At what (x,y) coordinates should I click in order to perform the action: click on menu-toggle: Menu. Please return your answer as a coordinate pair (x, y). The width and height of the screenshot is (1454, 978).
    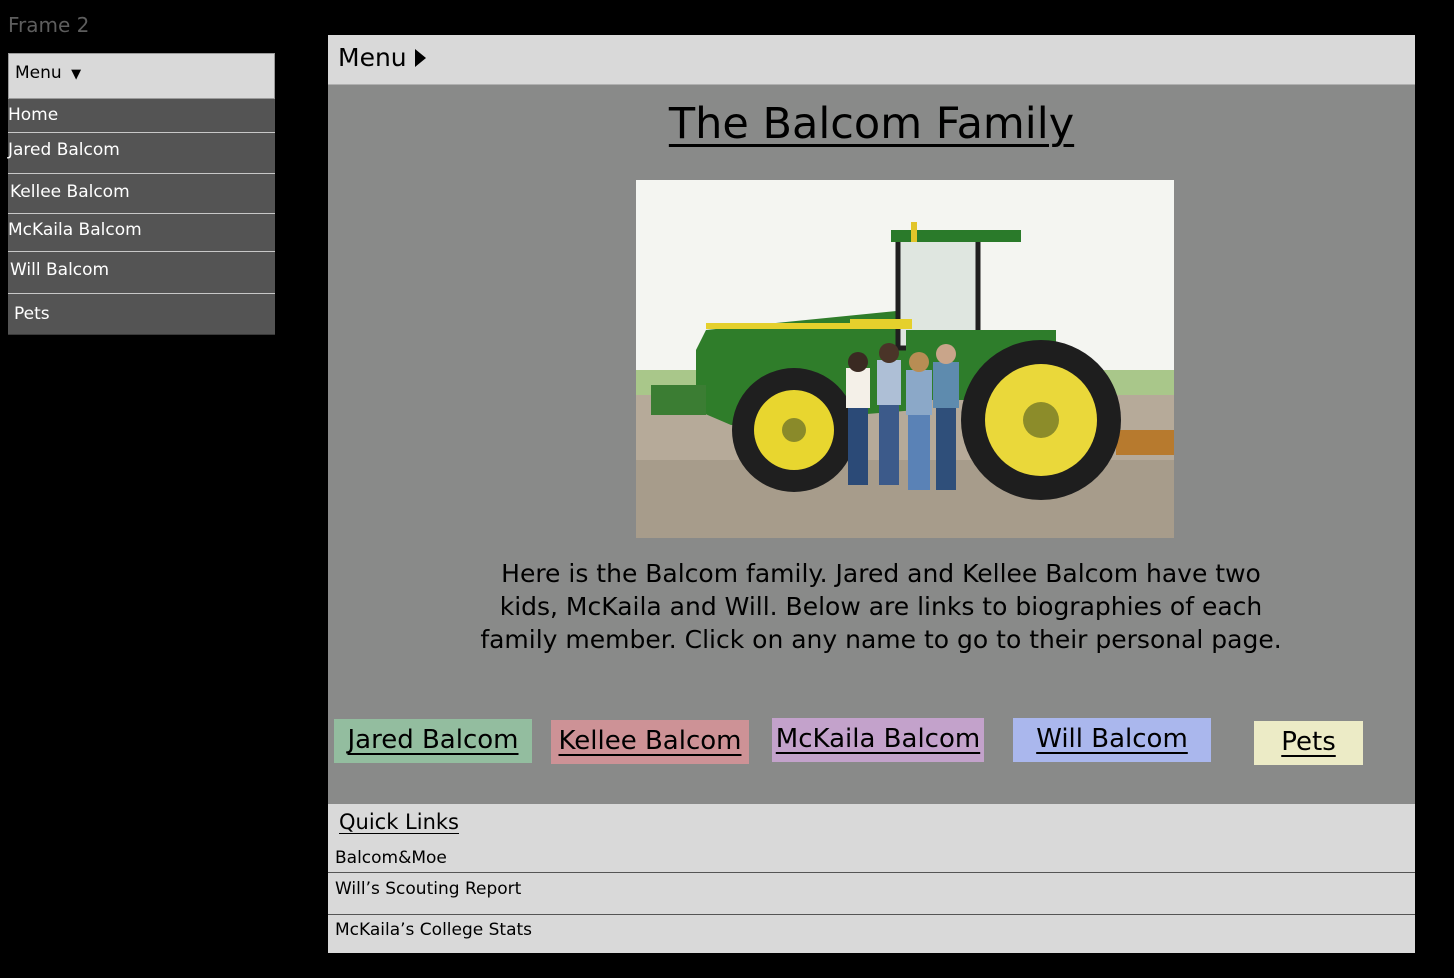
    Looking at the image, I should click on (382, 57).